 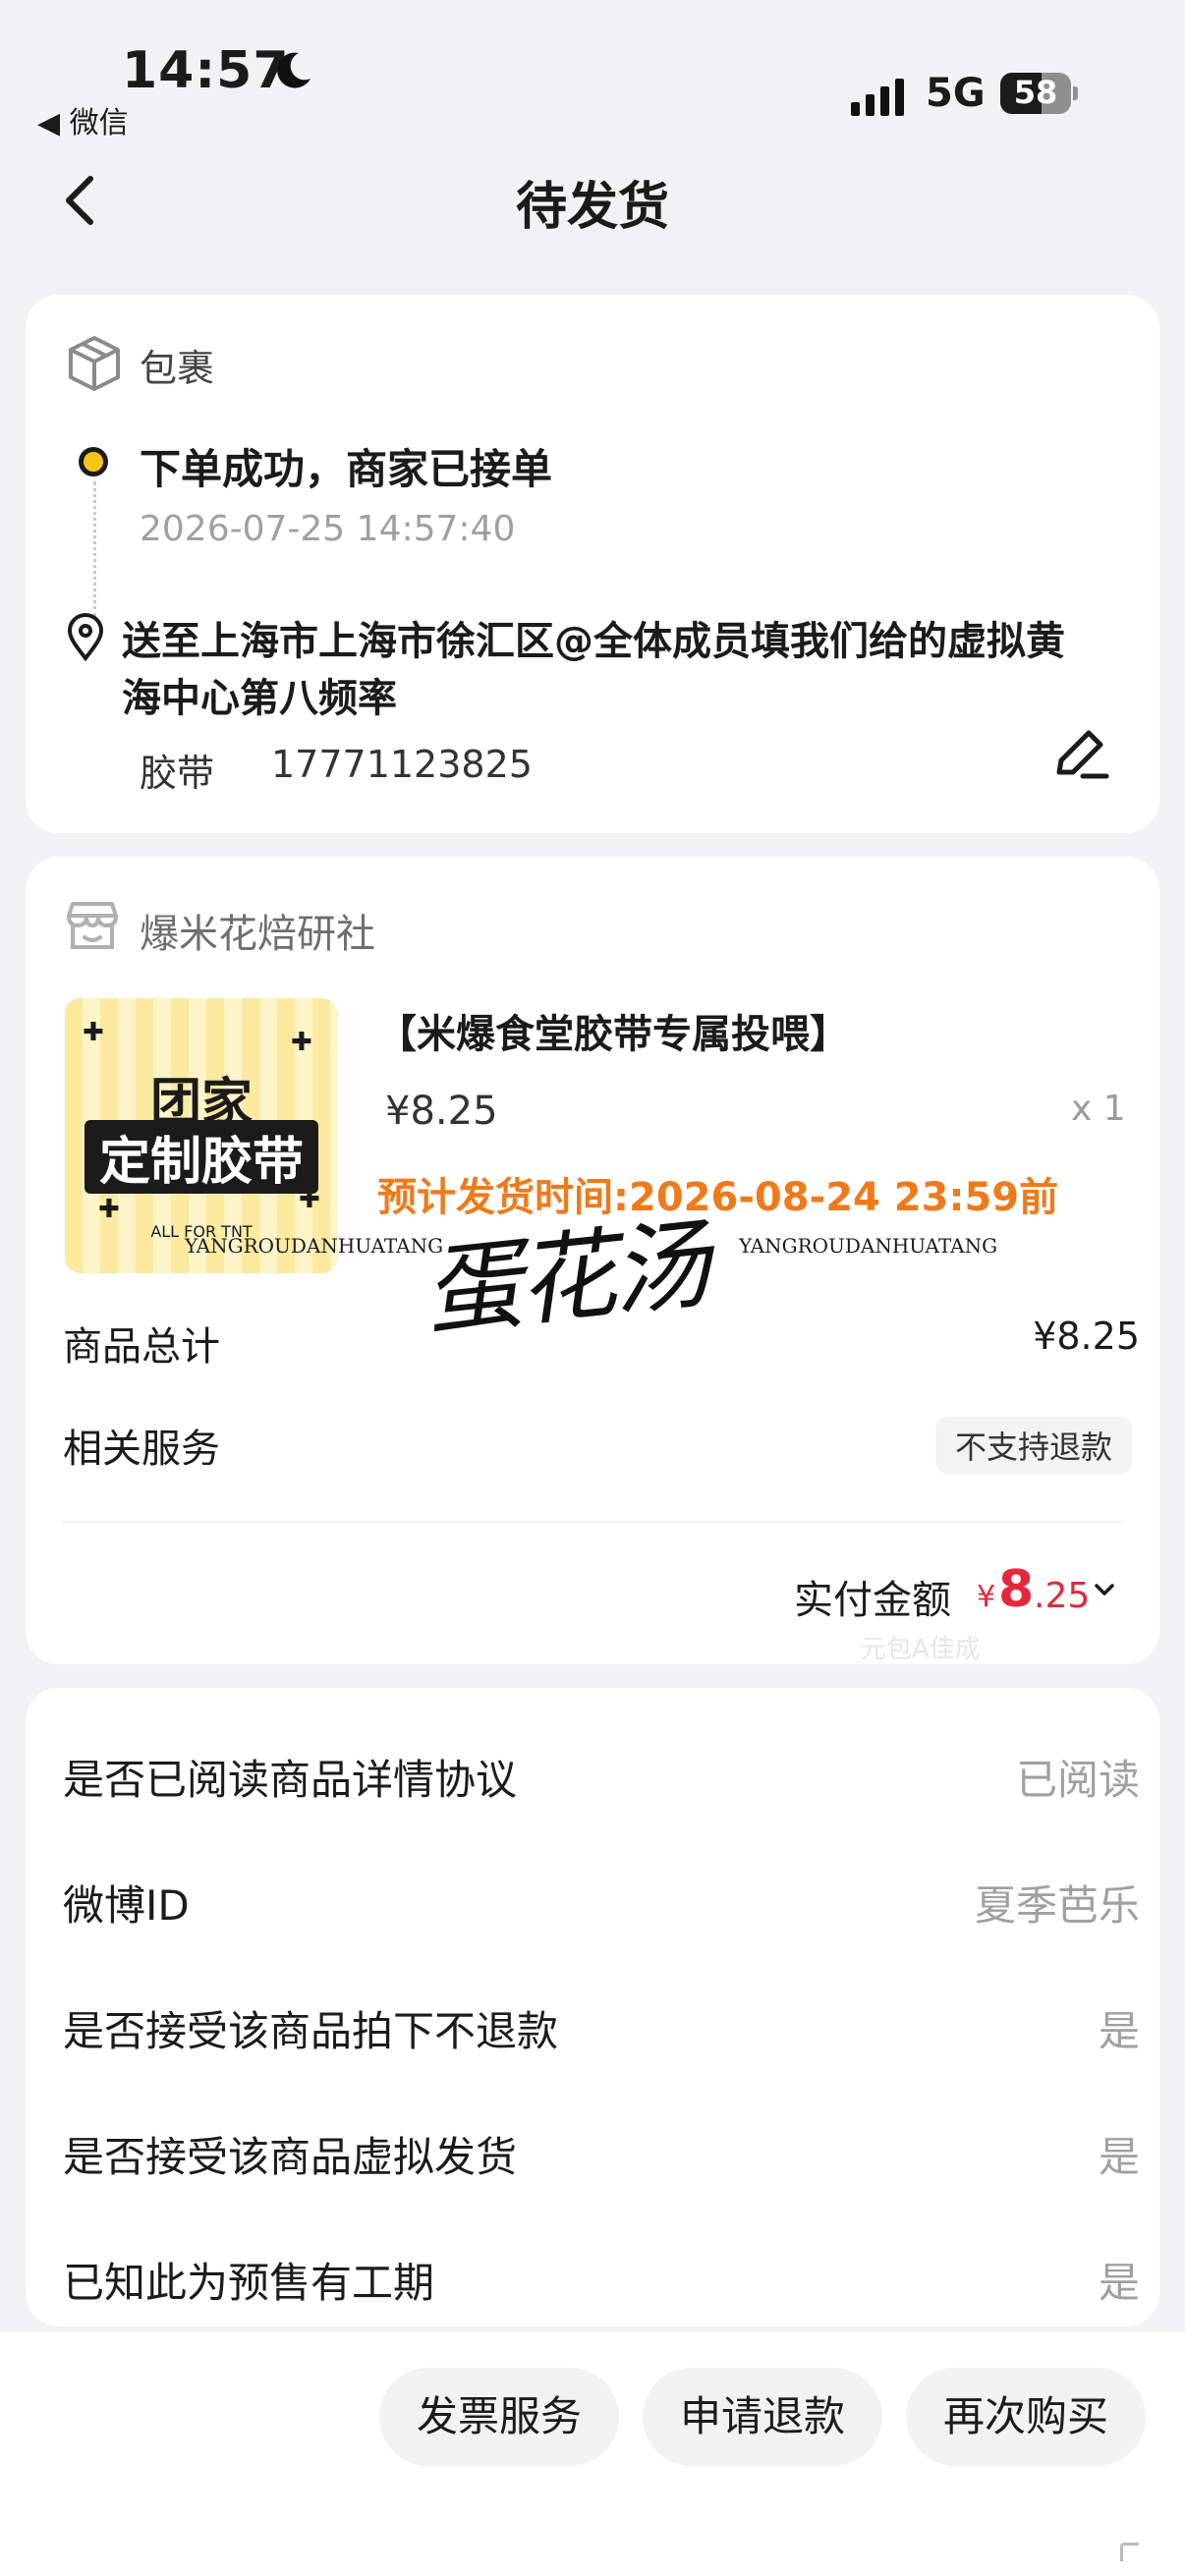 I want to click on shop-name: 爆米花焙研社, so click(x=257, y=930).